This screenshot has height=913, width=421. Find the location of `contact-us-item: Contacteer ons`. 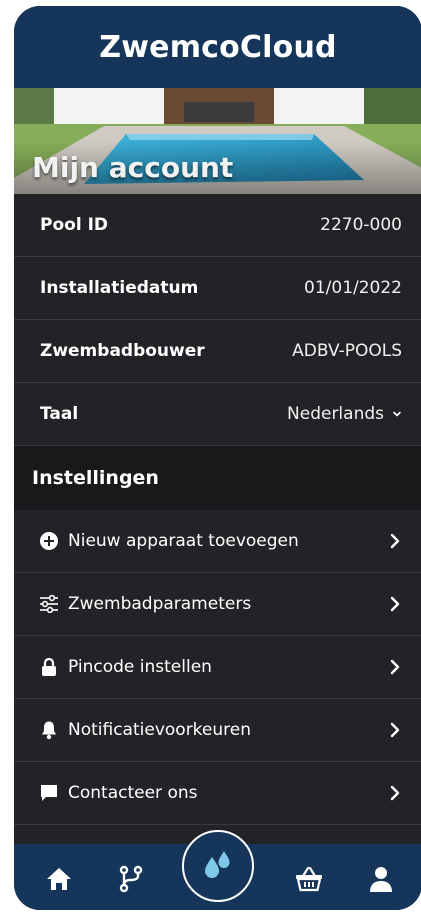

contact-us-item: Contacteer ons is located at coordinates (217, 793).